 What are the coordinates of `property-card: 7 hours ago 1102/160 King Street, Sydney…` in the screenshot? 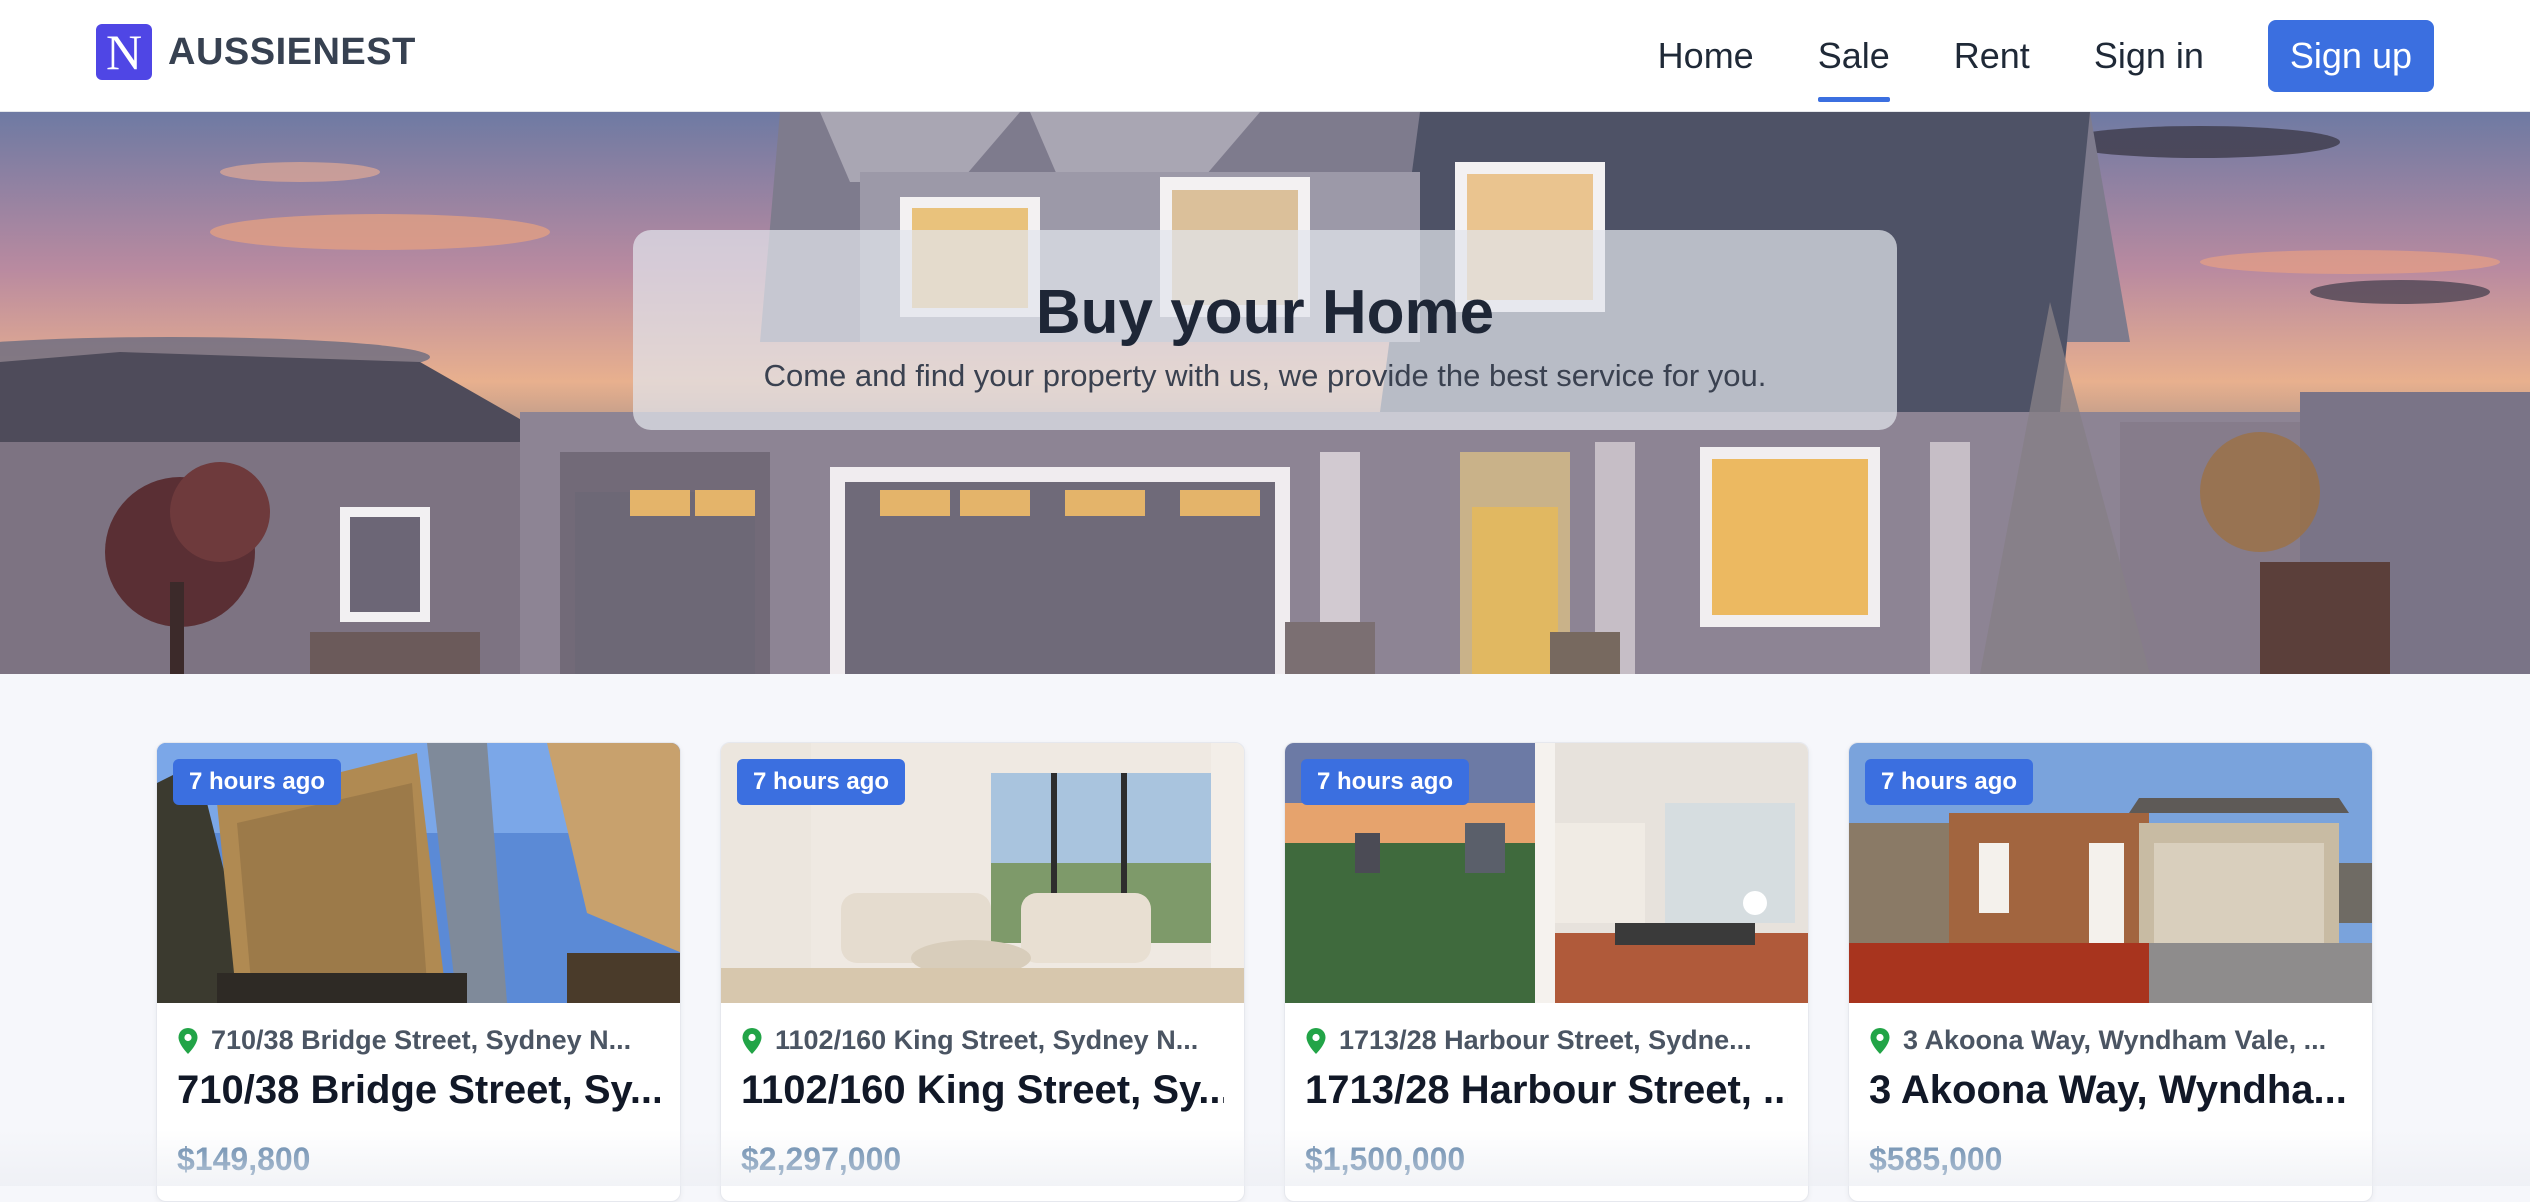 It's located at (982, 972).